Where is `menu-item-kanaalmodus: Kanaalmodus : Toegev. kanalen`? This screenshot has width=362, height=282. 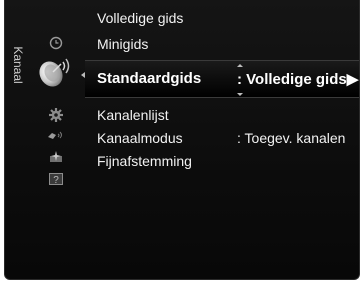 menu-item-kanaalmodus: Kanaalmodus : Toegev. kanalen is located at coordinates (221, 138).